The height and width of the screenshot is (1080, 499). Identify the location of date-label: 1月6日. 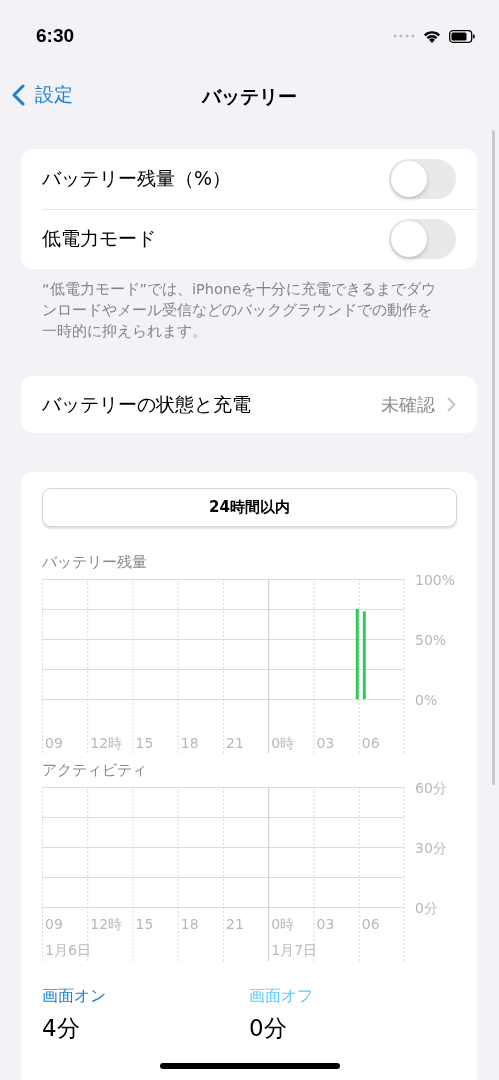
(68, 950).